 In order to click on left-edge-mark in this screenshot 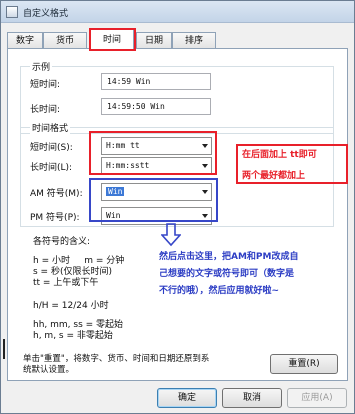, I will do `click(8, 349)`.